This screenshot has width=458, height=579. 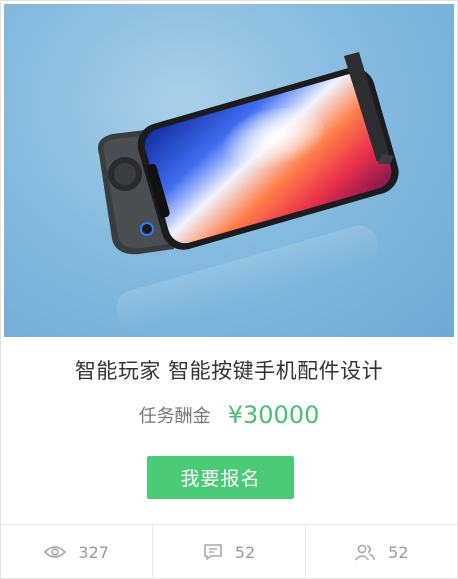 I want to click on views-stat: 327, so click(x=76, y=552).